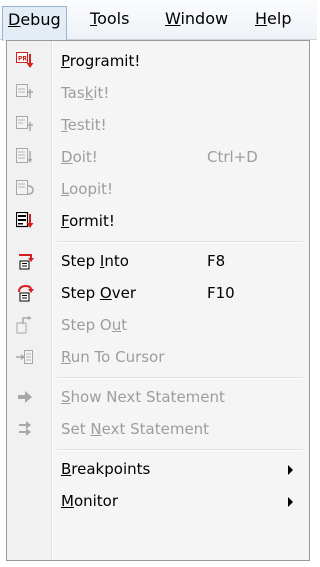 This screenshot has width=320, height=567. I want to click on svg-text: PR, so click(22, 59).